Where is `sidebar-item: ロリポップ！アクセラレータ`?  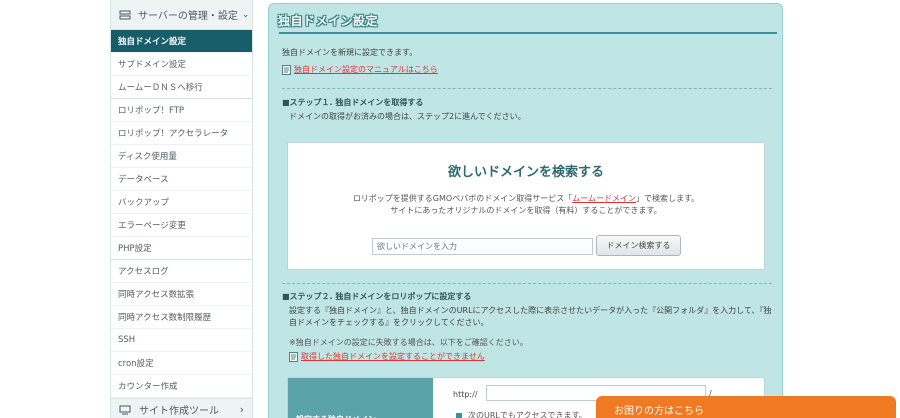 sidebar-item: ロリポップ！アクセラレータ is located at coordinates (181, 133).